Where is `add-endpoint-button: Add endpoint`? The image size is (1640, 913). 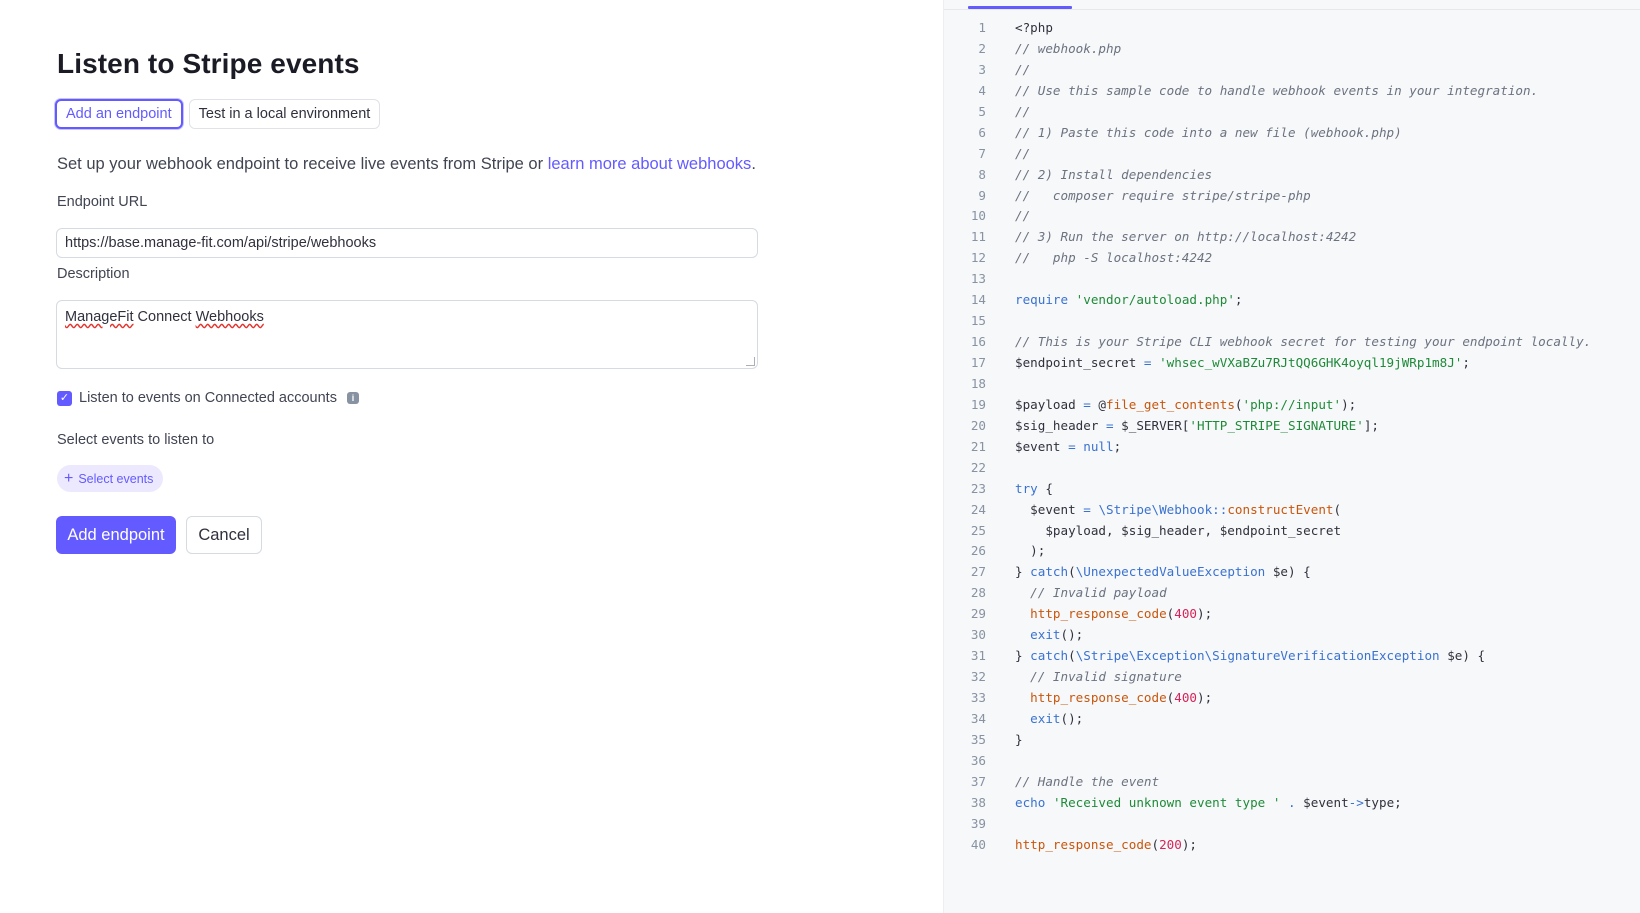
add-endpoint-button: Add endpoint is located at coordinates (116, 535).